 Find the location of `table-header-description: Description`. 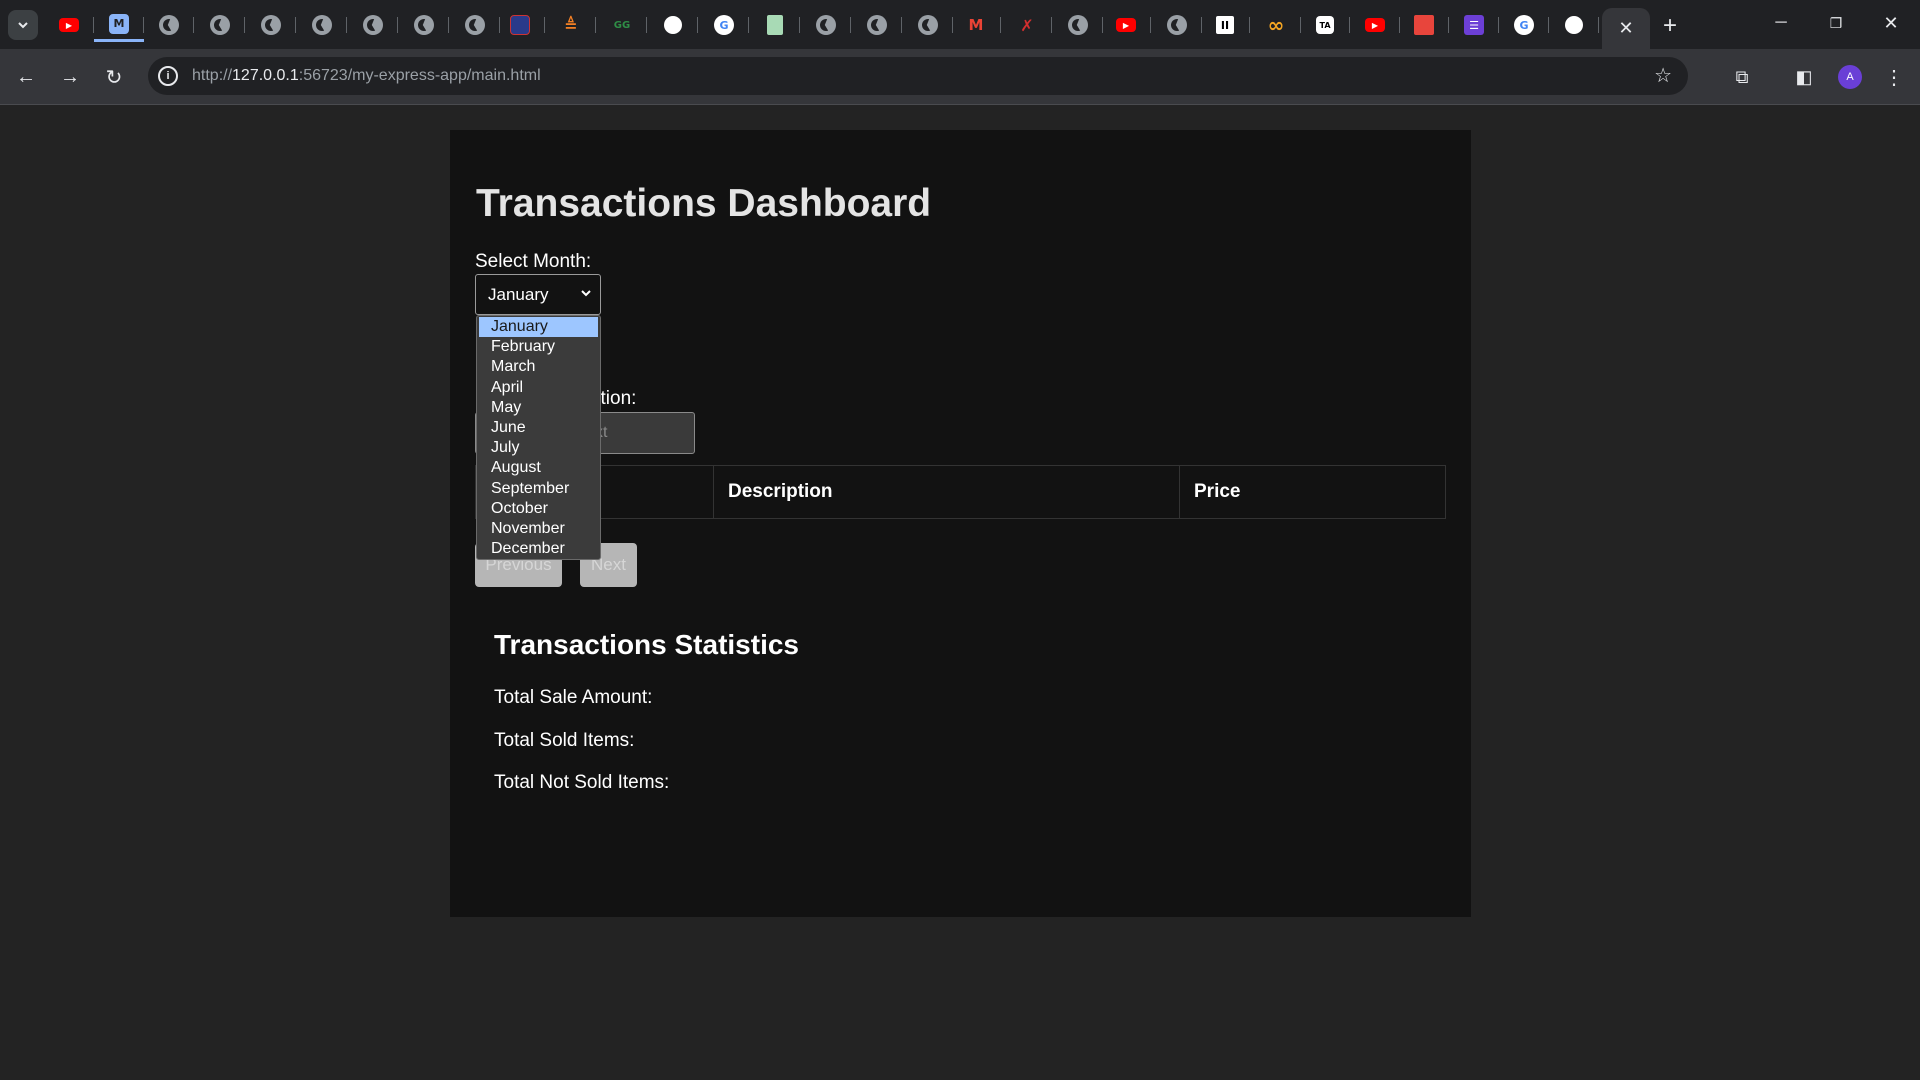

table-header-description: Description is located at coordinates (947, 492).